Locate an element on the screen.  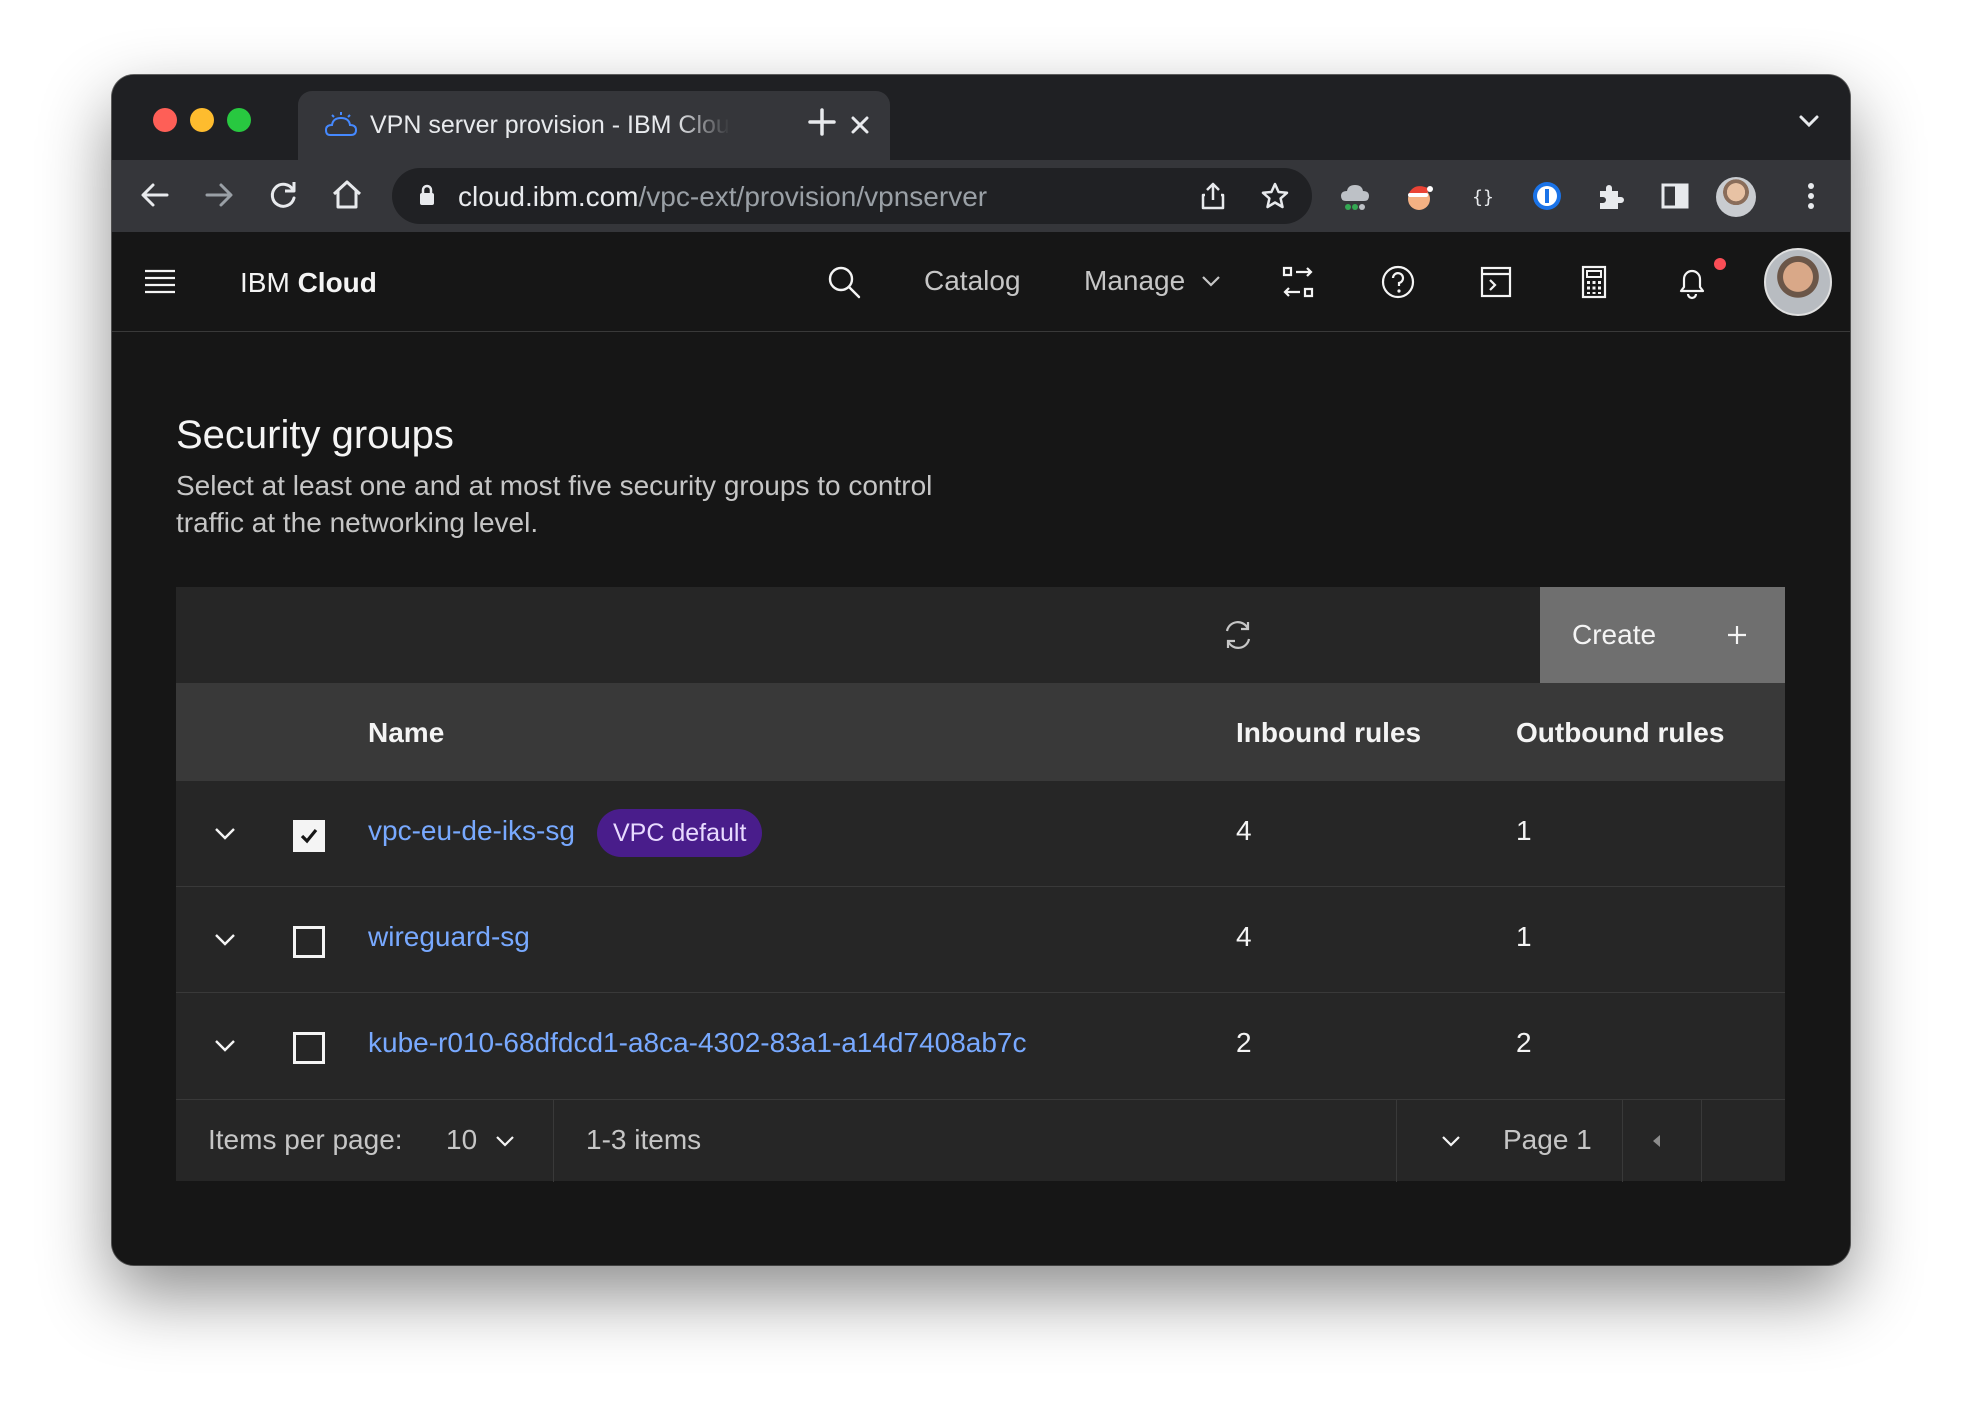
browser-menu-kebab-icon is located at coordinates (1811, 196).